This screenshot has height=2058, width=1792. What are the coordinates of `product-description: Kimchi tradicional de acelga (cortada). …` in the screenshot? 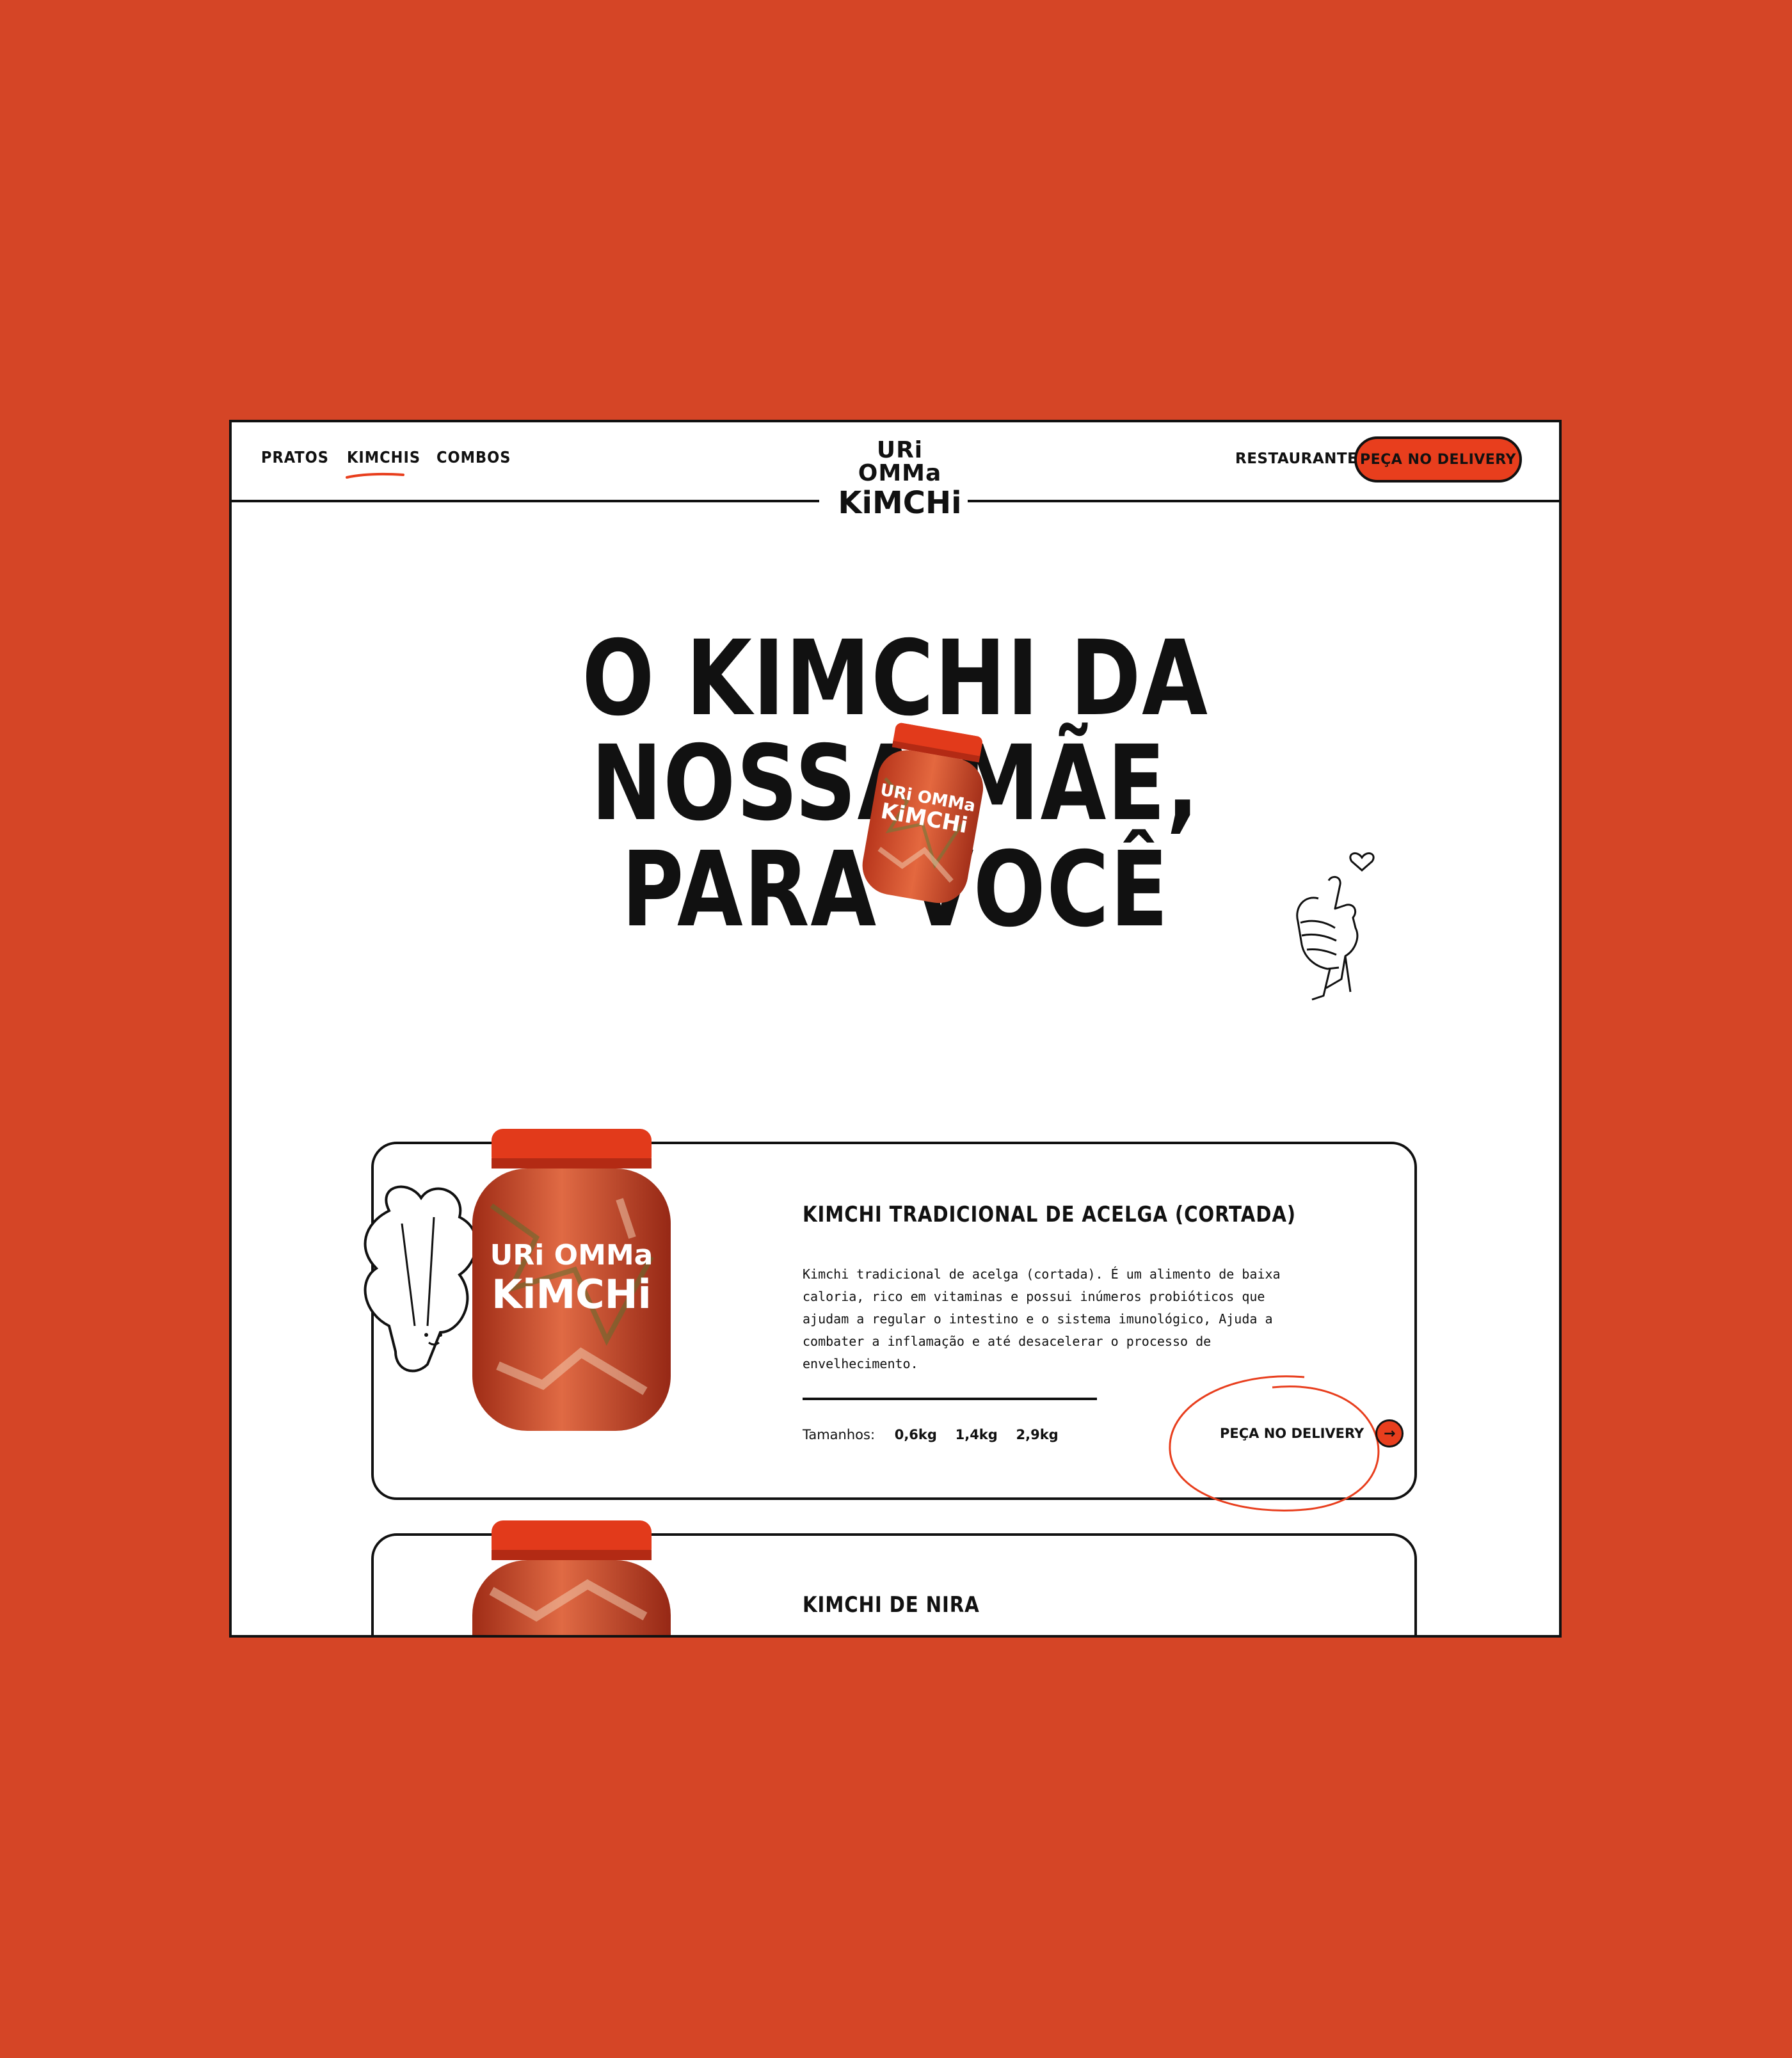 It's located at (1042, 1318).